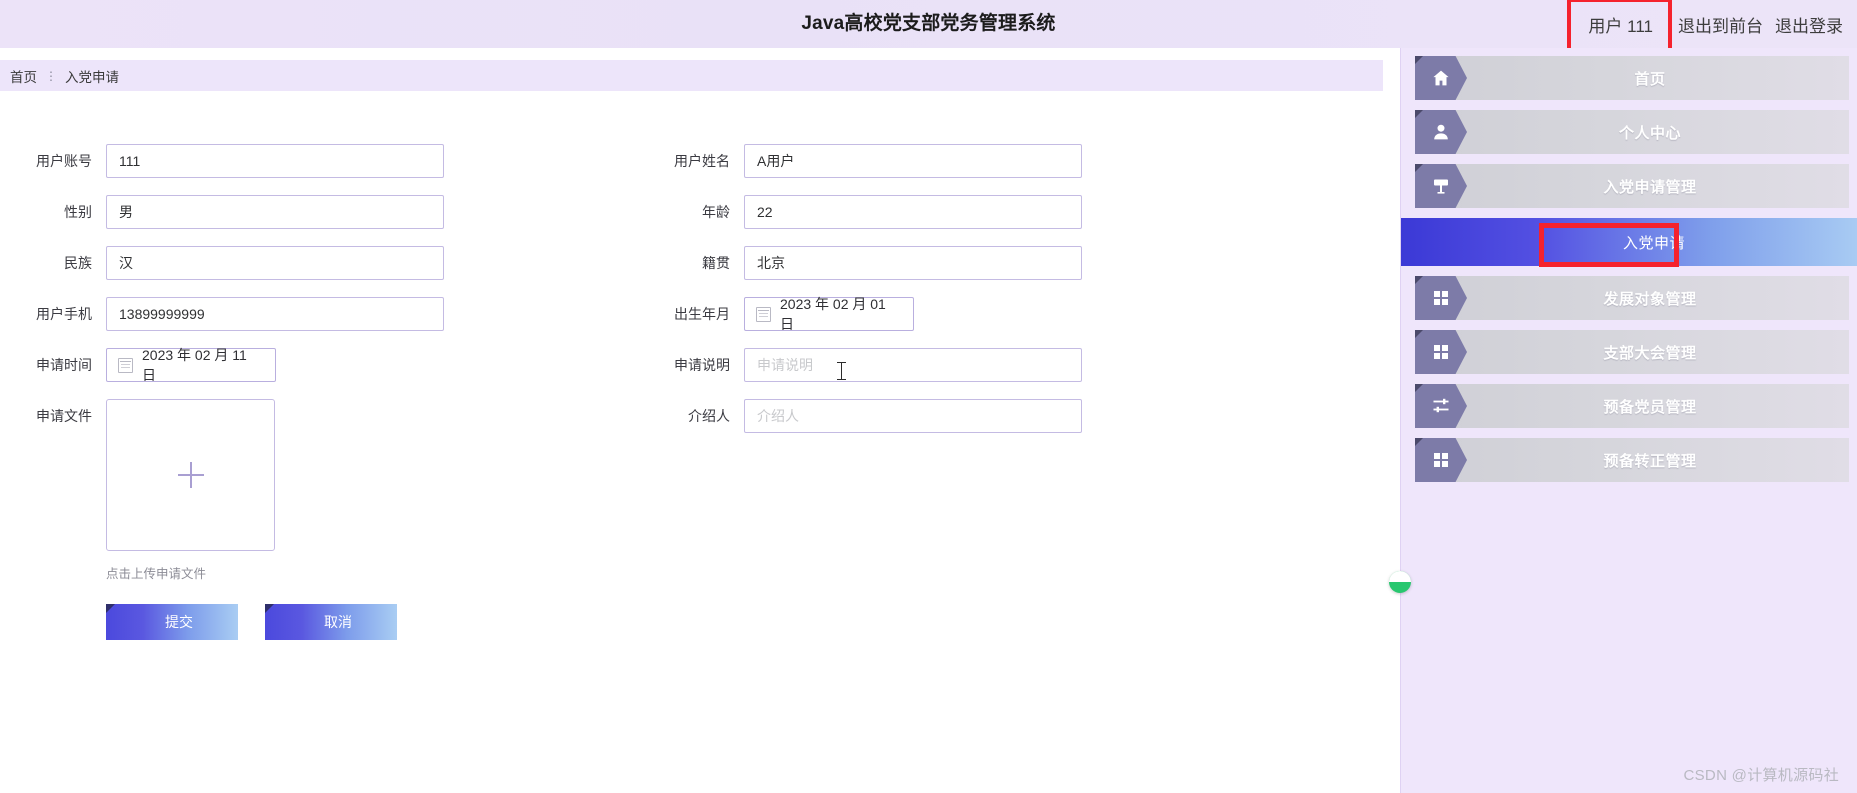  What do you see at coordinates (338, 622) in the screenshot?
I see `cancel-button-label: 取消` at bounding box center [338, 622].